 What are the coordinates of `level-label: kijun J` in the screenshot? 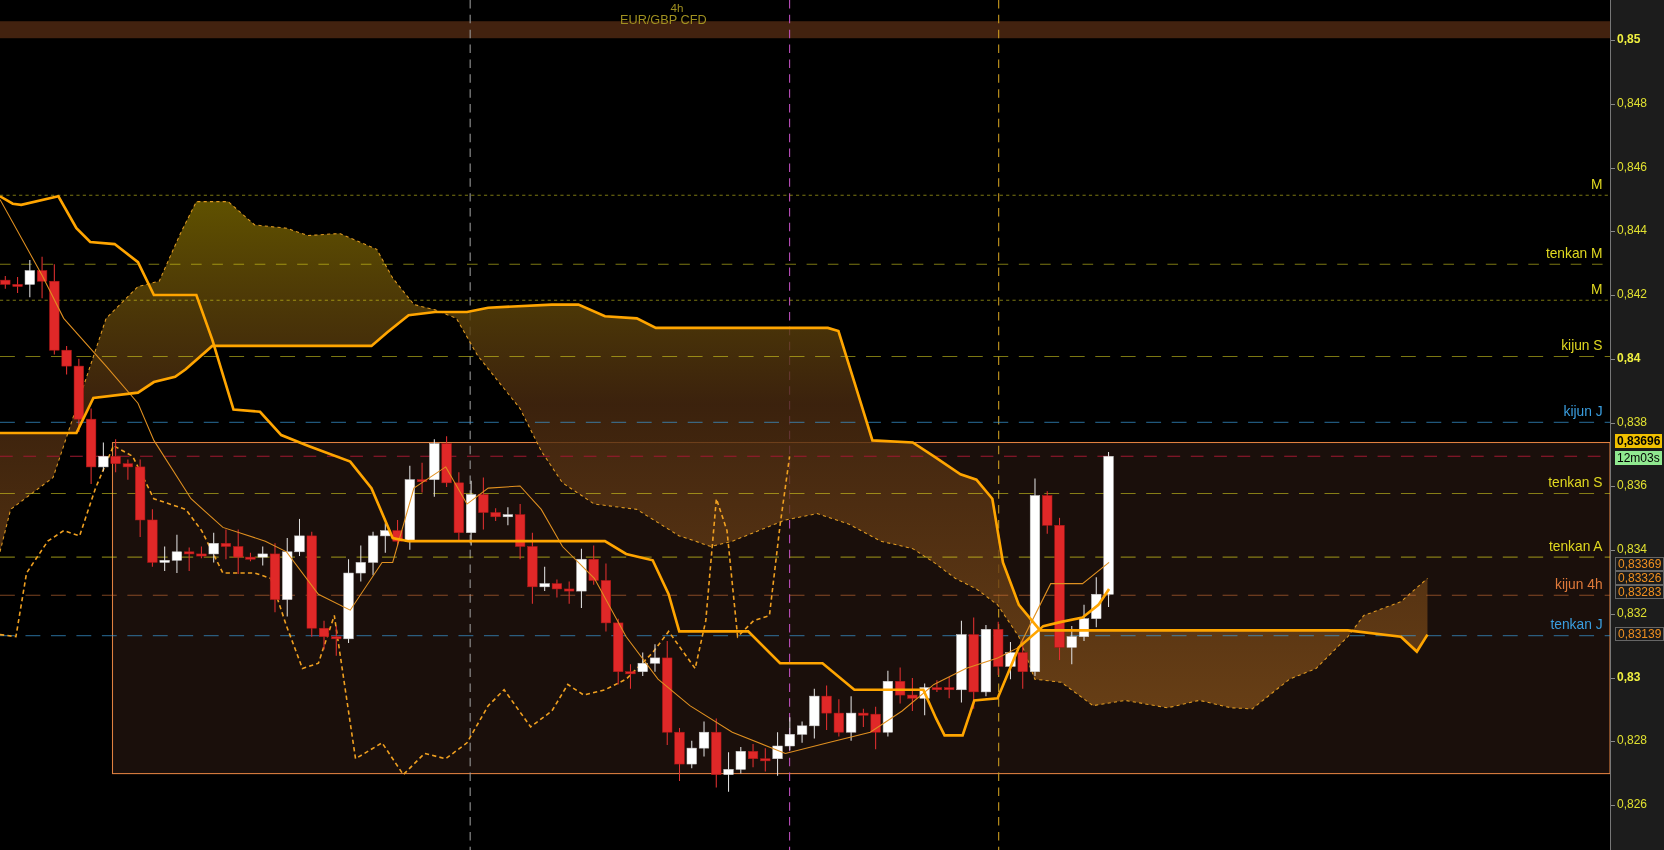 It's located at (1583, 411).